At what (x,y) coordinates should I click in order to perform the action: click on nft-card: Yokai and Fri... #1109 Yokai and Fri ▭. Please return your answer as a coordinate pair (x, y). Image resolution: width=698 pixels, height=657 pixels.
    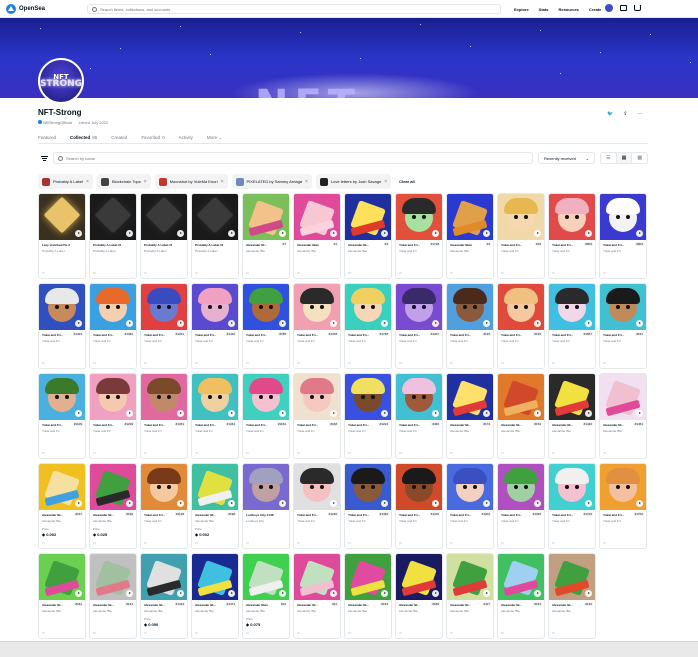
    Looking at the image, I should click on (62, 416).